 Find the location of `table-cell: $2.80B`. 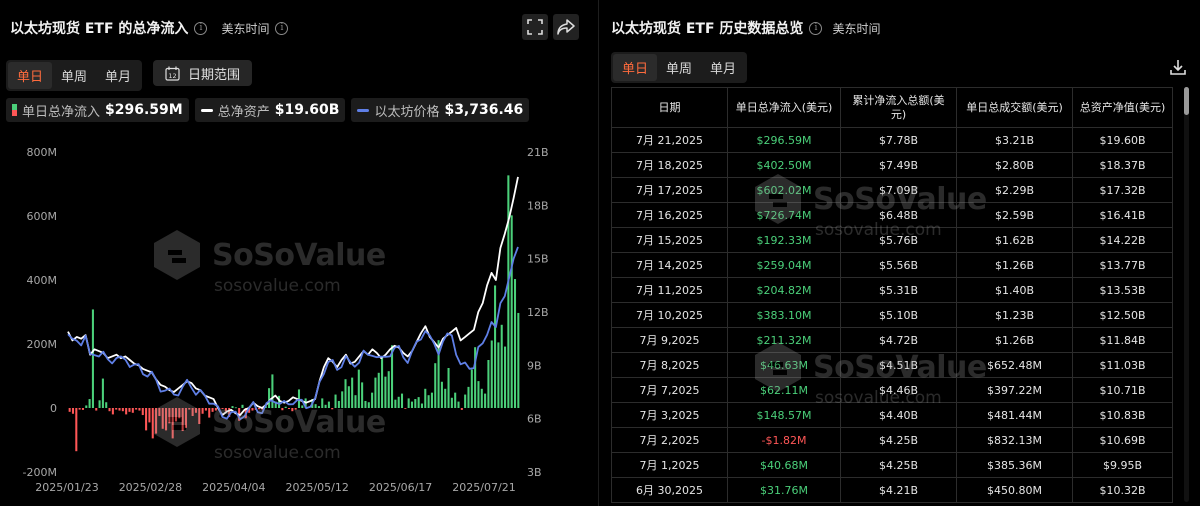

table-cell: $2.80B is located at coordinates (1014, 165).